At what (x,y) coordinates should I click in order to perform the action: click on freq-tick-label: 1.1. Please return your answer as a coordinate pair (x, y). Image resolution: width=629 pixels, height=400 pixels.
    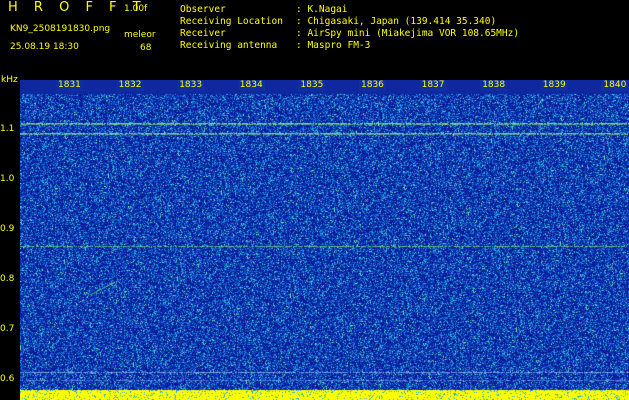
    Looking at the image, I should click on (7, 129).